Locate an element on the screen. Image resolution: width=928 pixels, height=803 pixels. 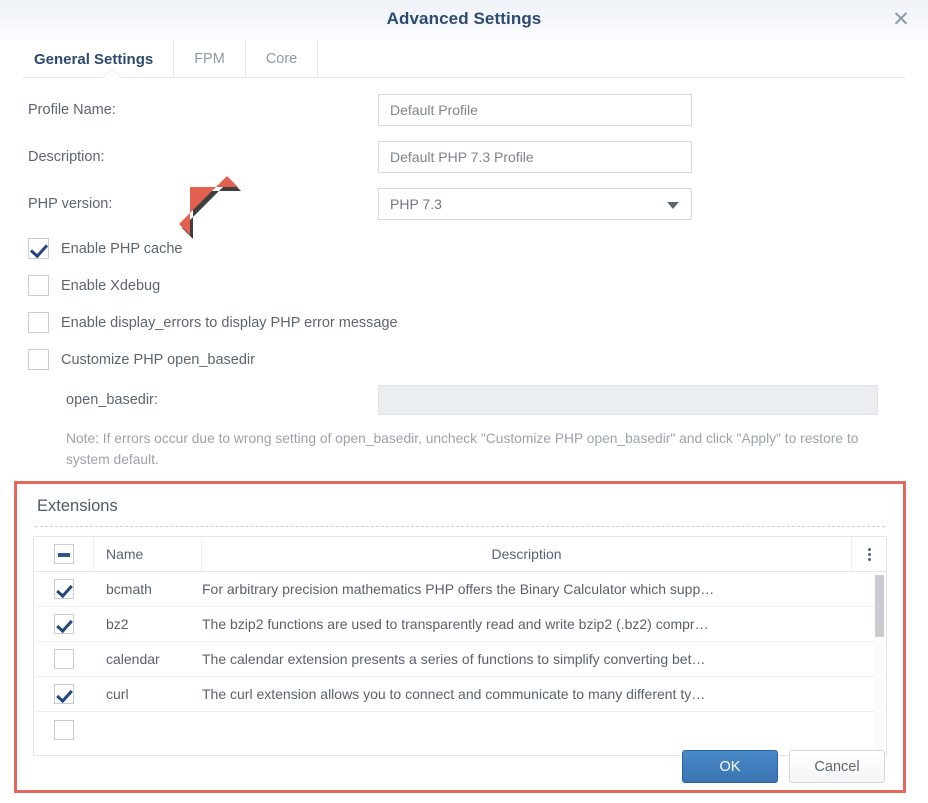
php-version-value: PHP 7.3 is located at coordinates (416, 204).